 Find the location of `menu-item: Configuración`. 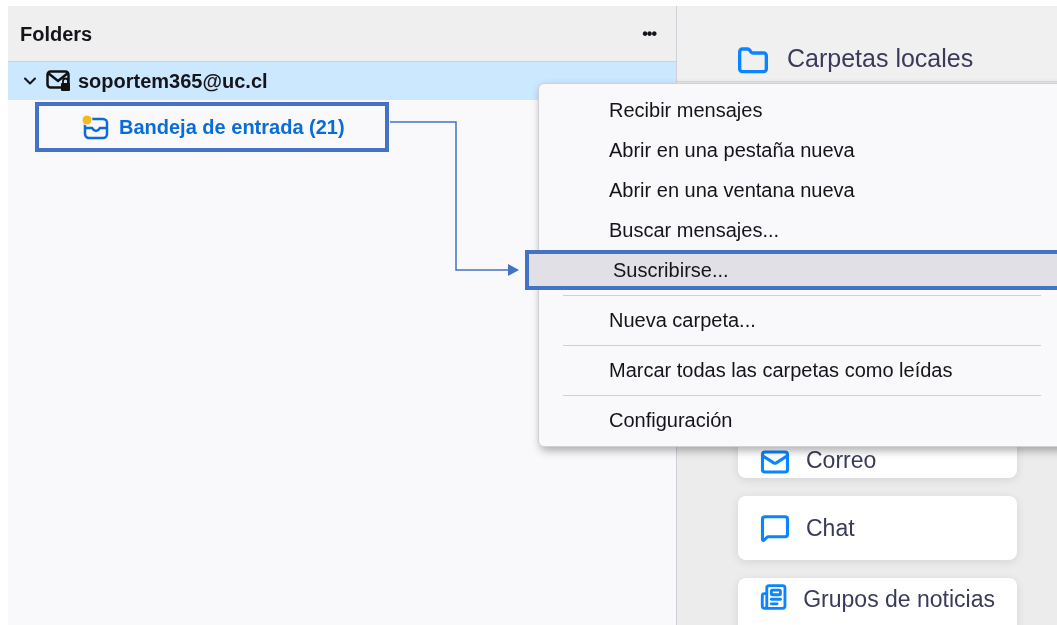

menu-item: Configuración is located at coordinates (798, 420).